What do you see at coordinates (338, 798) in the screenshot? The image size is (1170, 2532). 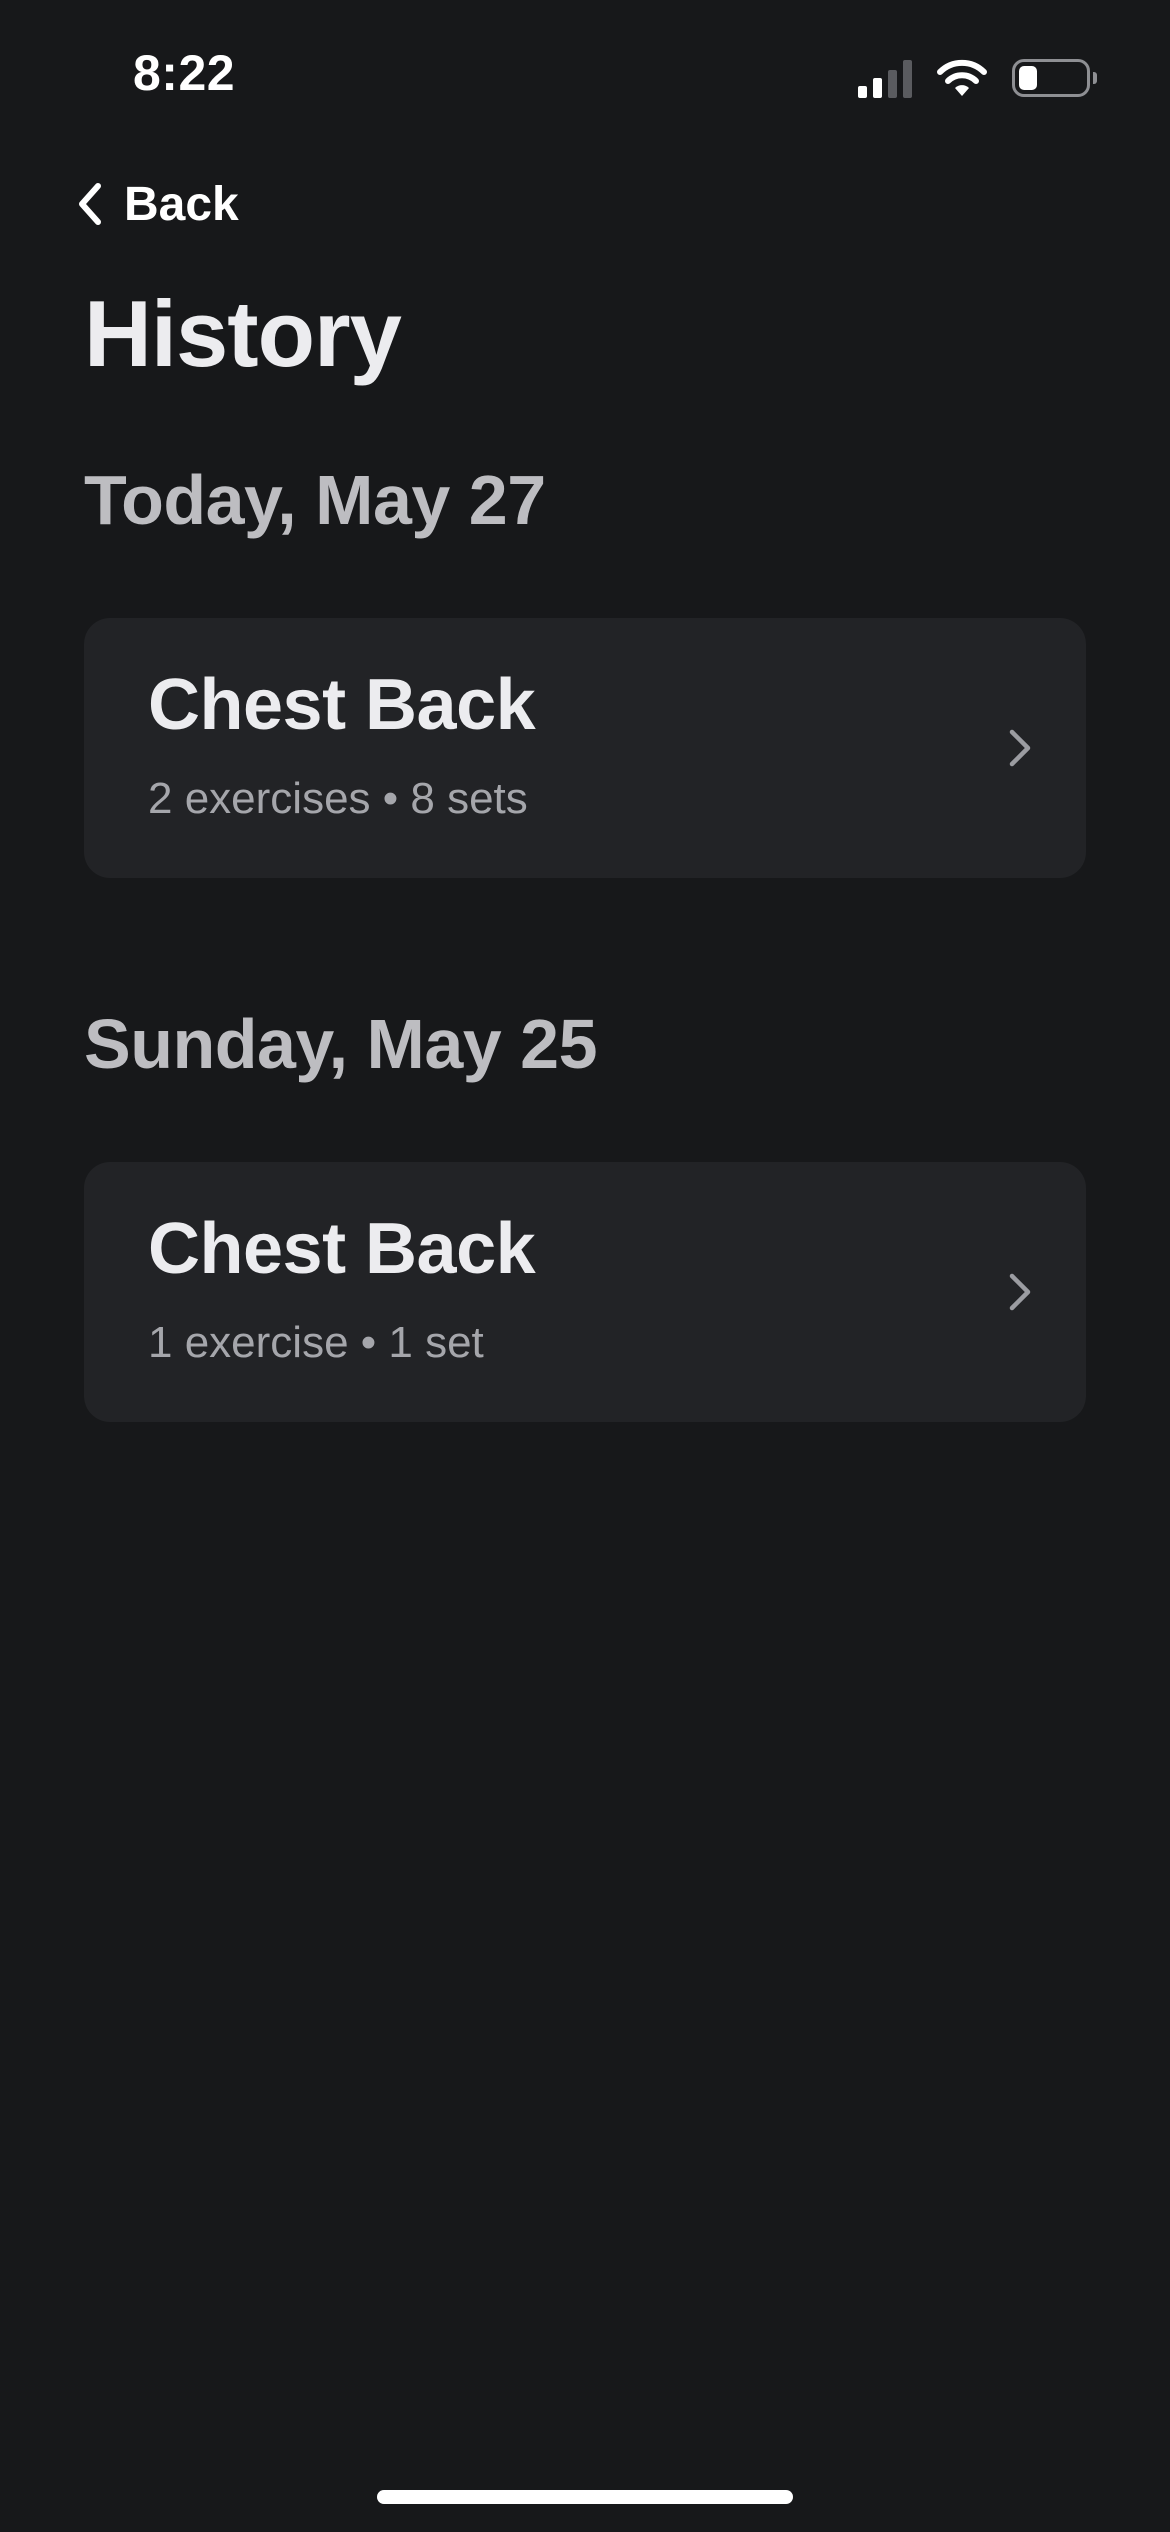 I see `workout-summary: 2 exercises • 8 sets` at bounding box center [338, 798].